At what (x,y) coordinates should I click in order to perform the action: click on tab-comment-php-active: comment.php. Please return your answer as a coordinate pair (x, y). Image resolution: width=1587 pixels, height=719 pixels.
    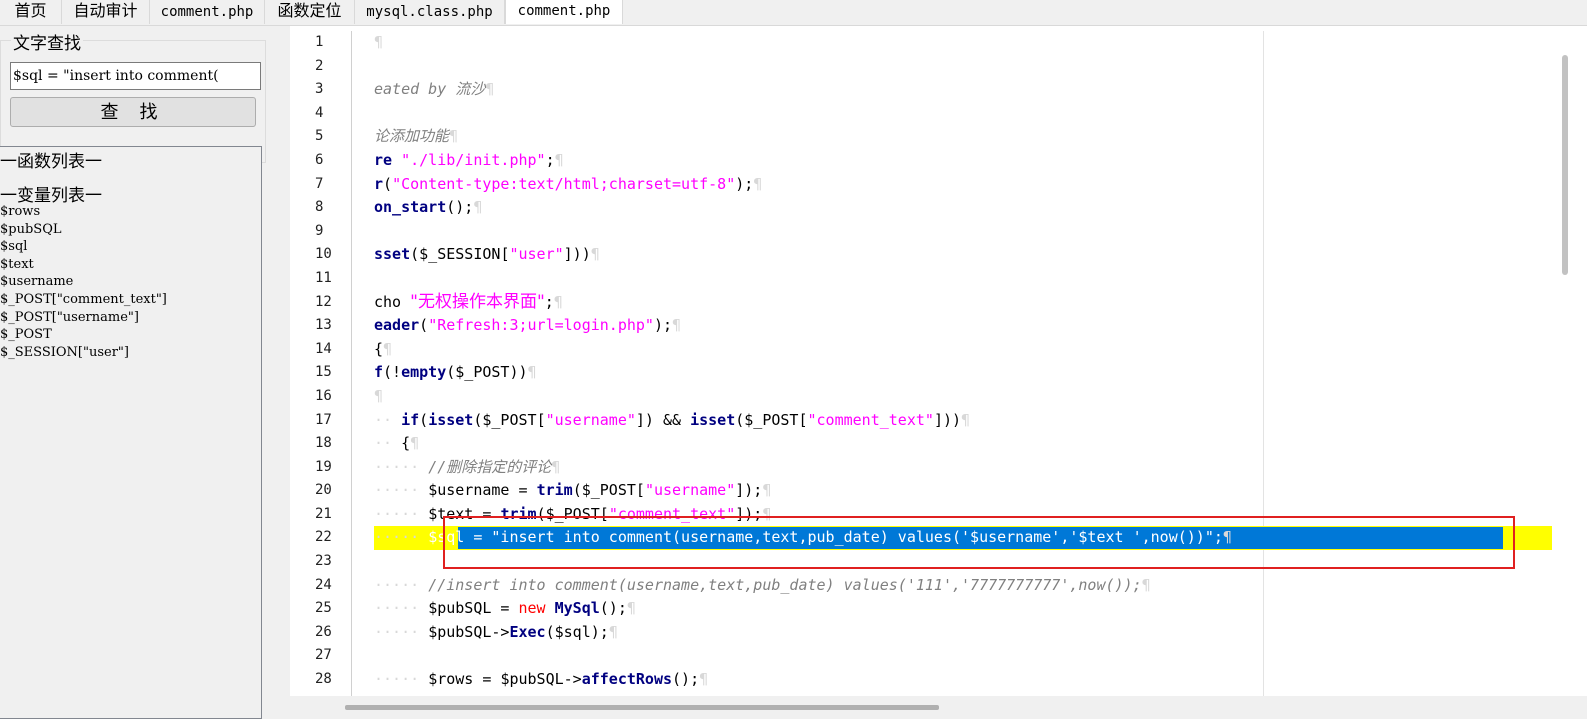
    Looking at the image, I should click on (564, 12).